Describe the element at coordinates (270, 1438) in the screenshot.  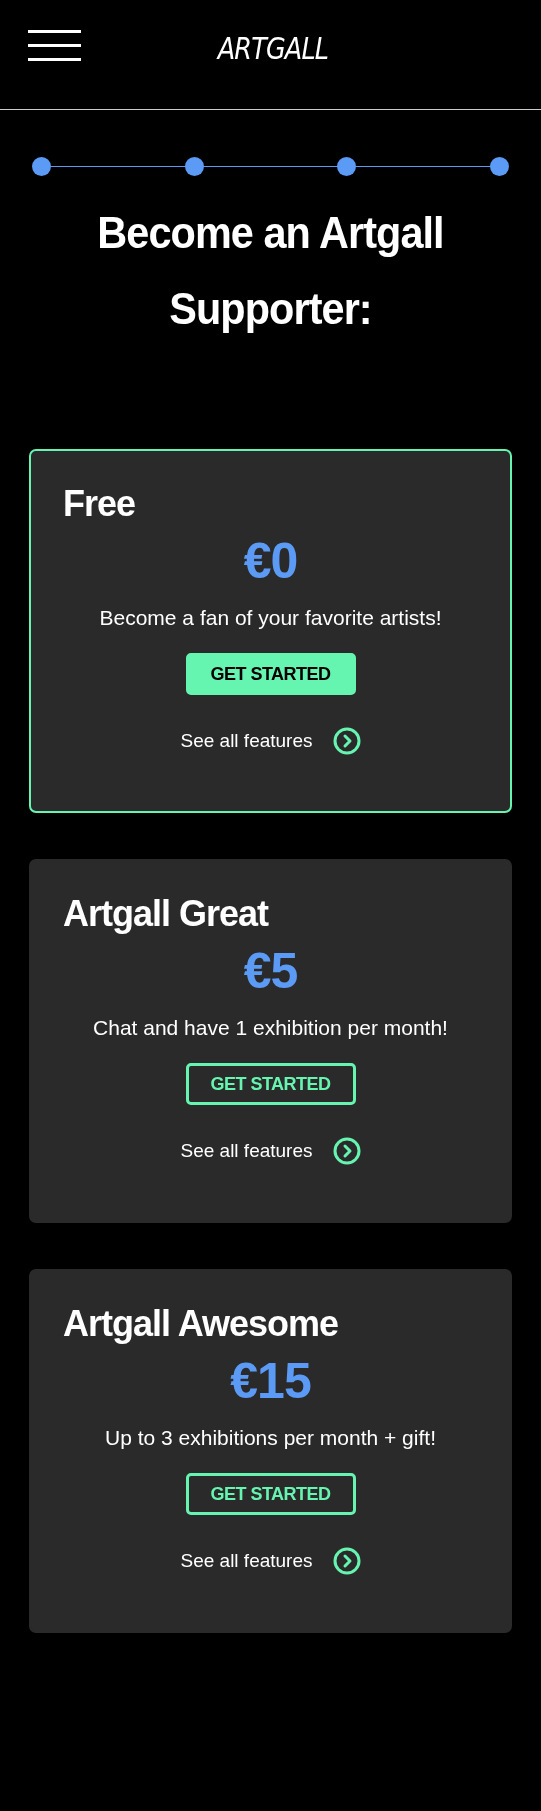
I see `plan-description: Up to 3 exhibitions per month + gift!` at that location.